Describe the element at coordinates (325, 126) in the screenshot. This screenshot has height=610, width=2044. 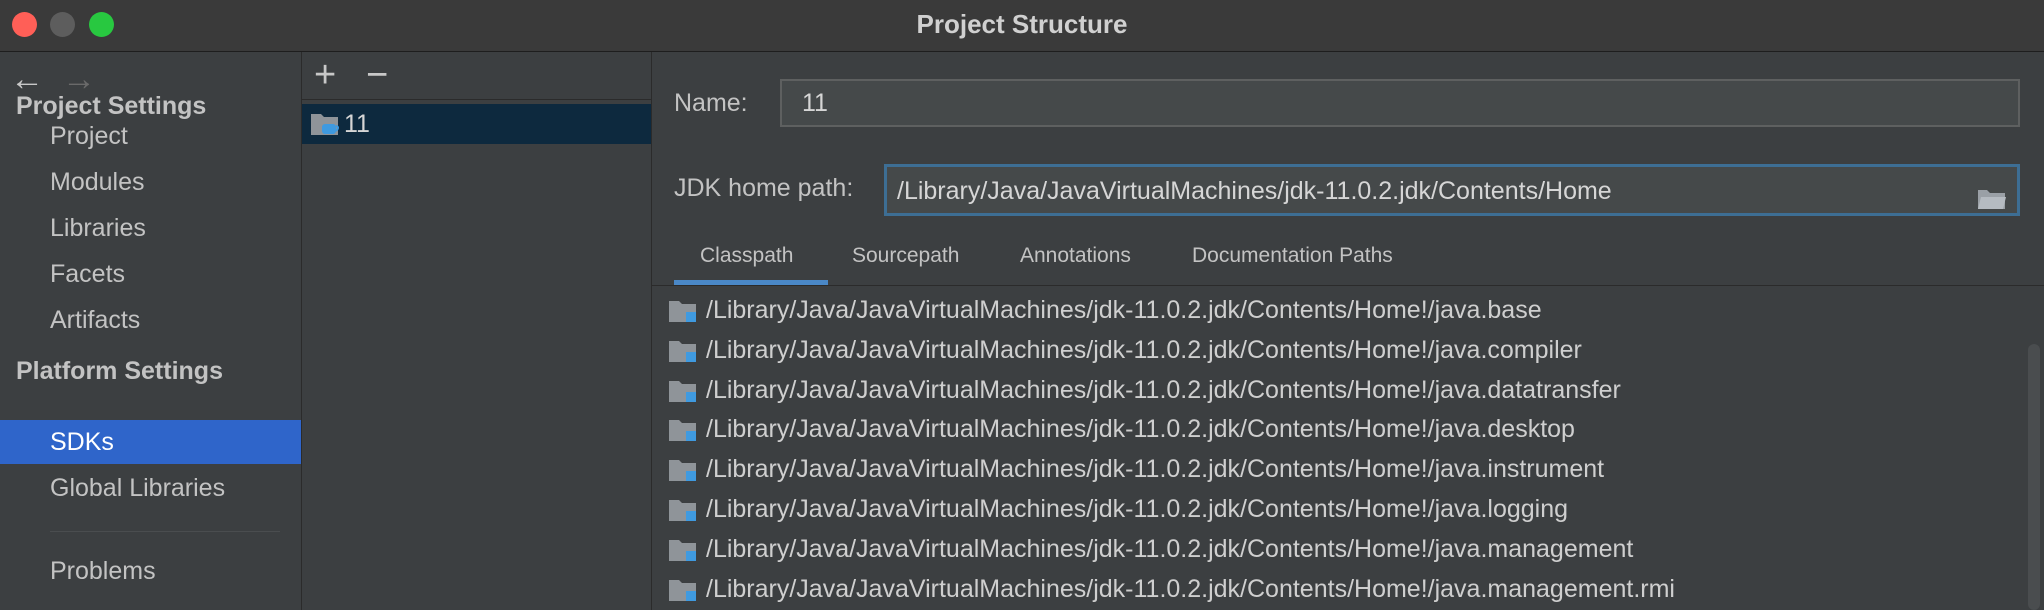
I see `jdk-folder-icon` at that location.